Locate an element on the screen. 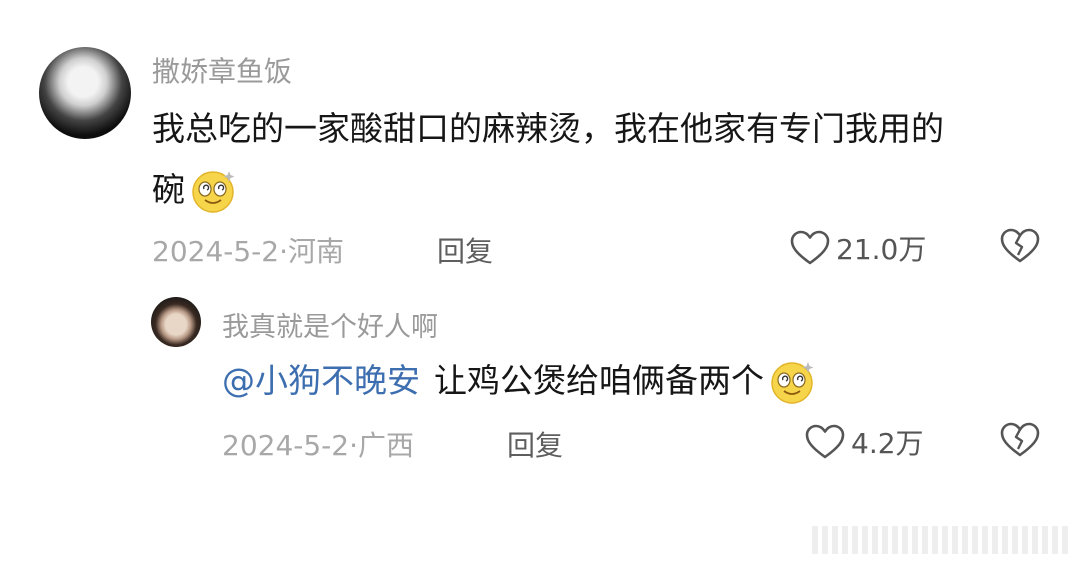 This screenshot has height=566, width=1080. comment-username: 撒娇章鱼饭 is located at coordinates (222, 70).